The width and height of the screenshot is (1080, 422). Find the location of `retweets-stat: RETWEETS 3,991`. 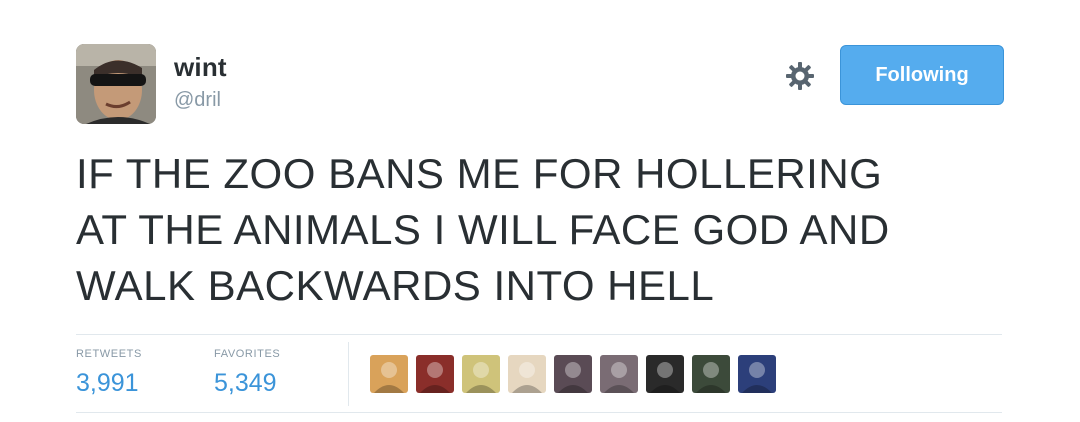

retweets-stat: RETWEETS 3,991 is located at coordinates (109, 373).